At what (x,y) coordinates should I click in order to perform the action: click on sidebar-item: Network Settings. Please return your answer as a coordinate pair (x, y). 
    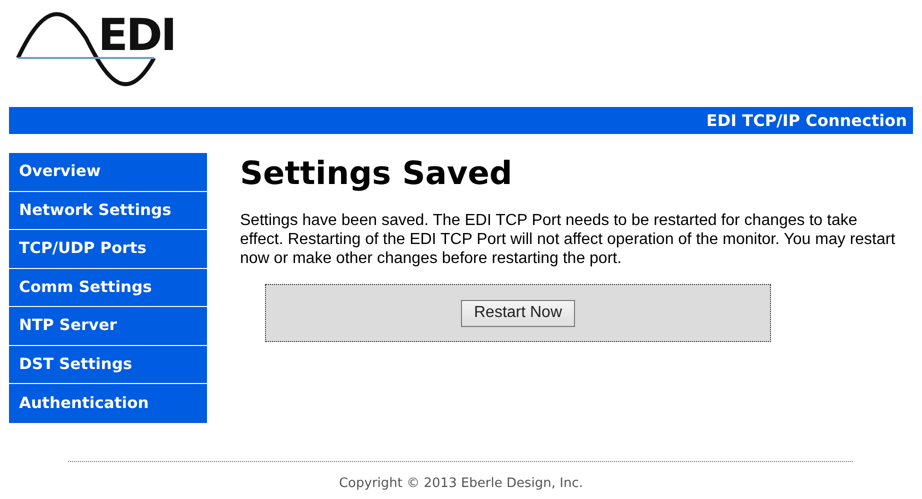
    Looking at the image, I should click on (108, 211).